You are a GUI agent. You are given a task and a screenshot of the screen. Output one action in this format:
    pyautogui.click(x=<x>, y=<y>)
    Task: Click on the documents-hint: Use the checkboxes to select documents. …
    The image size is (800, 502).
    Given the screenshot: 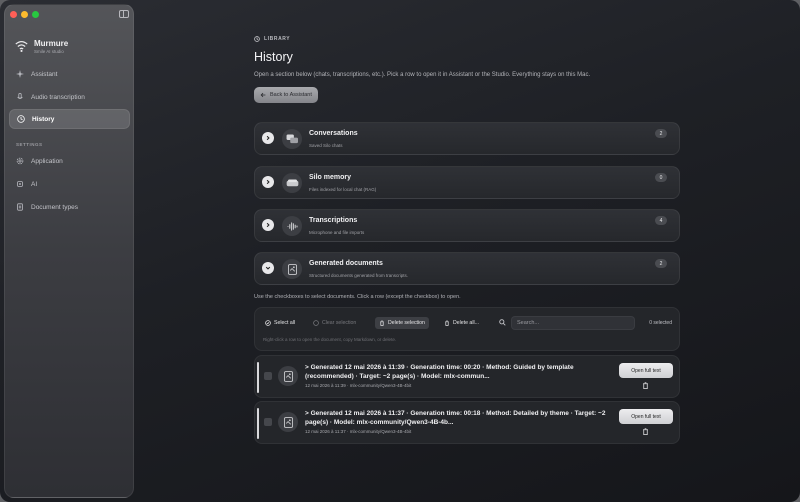 What is the action you would take?
    pyautogui.click(x=357, y=297)
    